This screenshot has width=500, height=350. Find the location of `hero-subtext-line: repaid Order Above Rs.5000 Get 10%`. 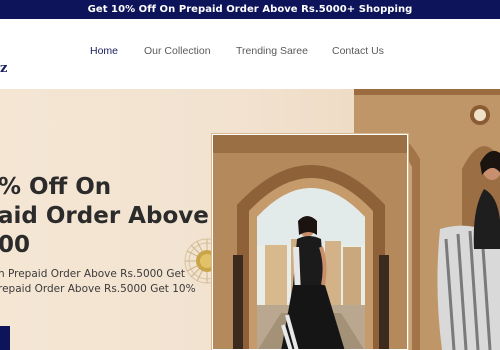

hero-subtext-line: repaid Order Above Rs.5000 Get 10% is located at coordinates (98, 289).